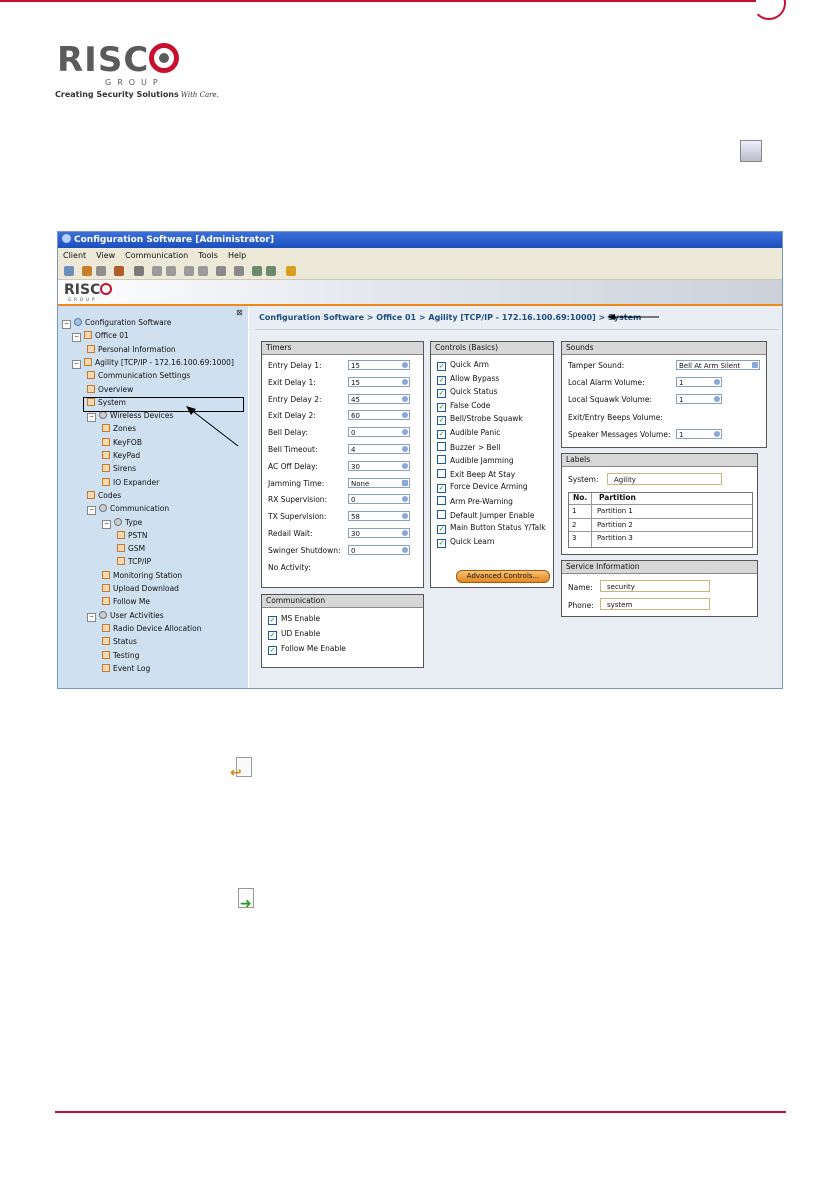 Image resolution: width=840 pixels, height=1190 pixels. I want to click on service-phone-label: Phone:, so click(581, 605).